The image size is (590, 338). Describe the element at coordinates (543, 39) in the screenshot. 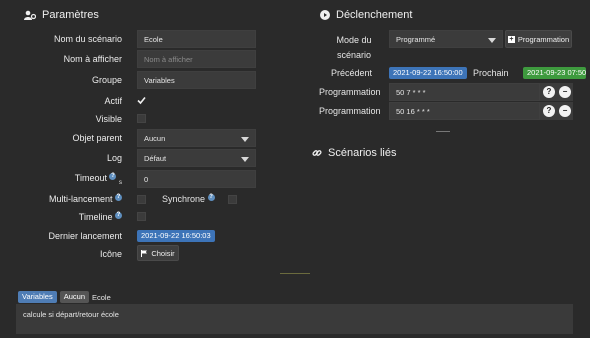

I see `programmation-button-label: Programmation` at that location.